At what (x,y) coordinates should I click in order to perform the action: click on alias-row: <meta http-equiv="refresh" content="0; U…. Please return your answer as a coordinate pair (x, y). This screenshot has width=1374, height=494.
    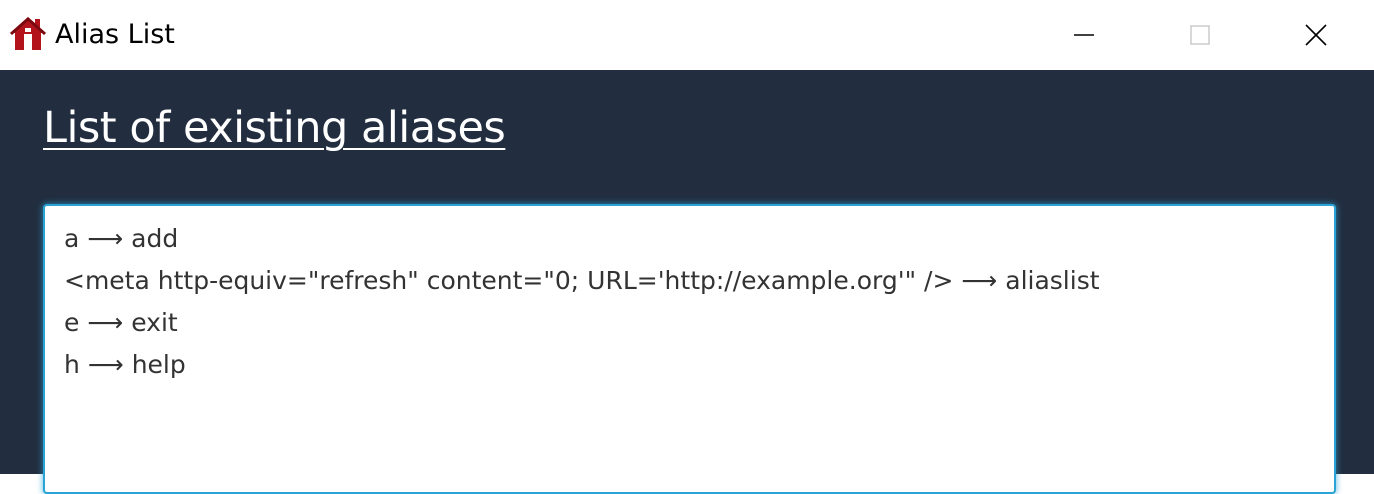
    Looking at the image, I should click on (699, 281).